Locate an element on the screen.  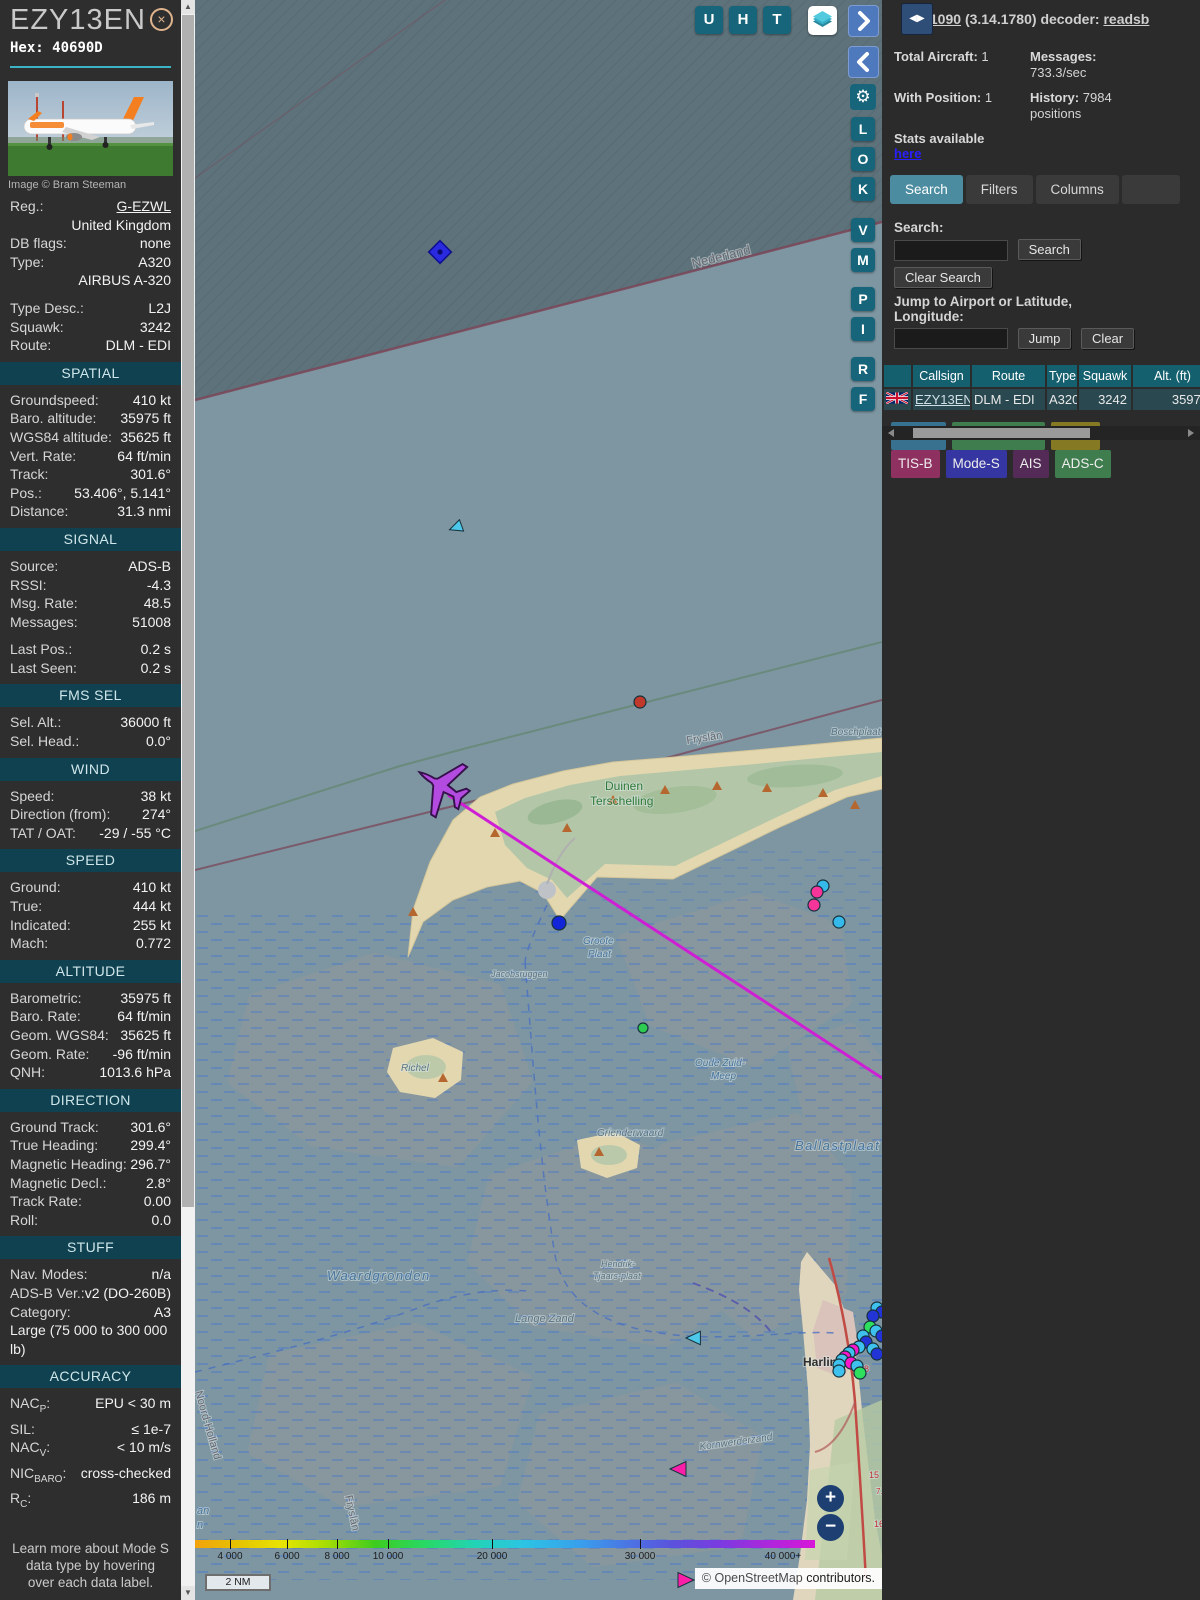
data-row: NACV: < 10 m/s is located at coordinates (90, 1449).